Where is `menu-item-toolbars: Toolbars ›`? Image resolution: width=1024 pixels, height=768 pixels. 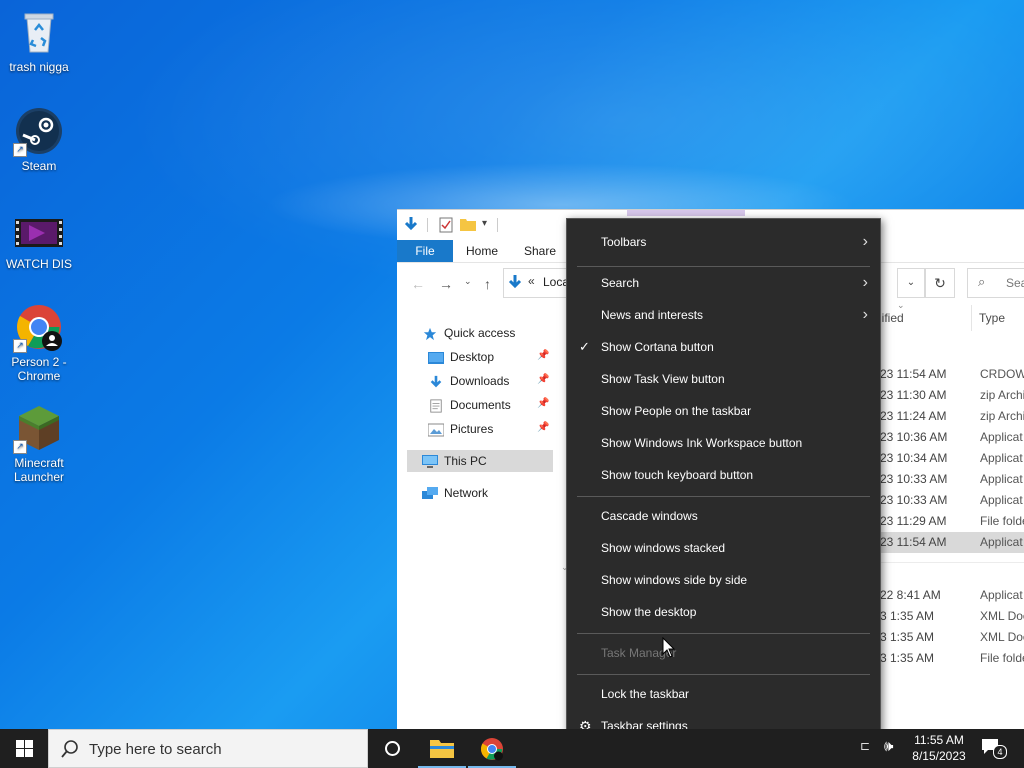 menu-item-toolbars: Toolbars › is located at coordinates (723, 242).